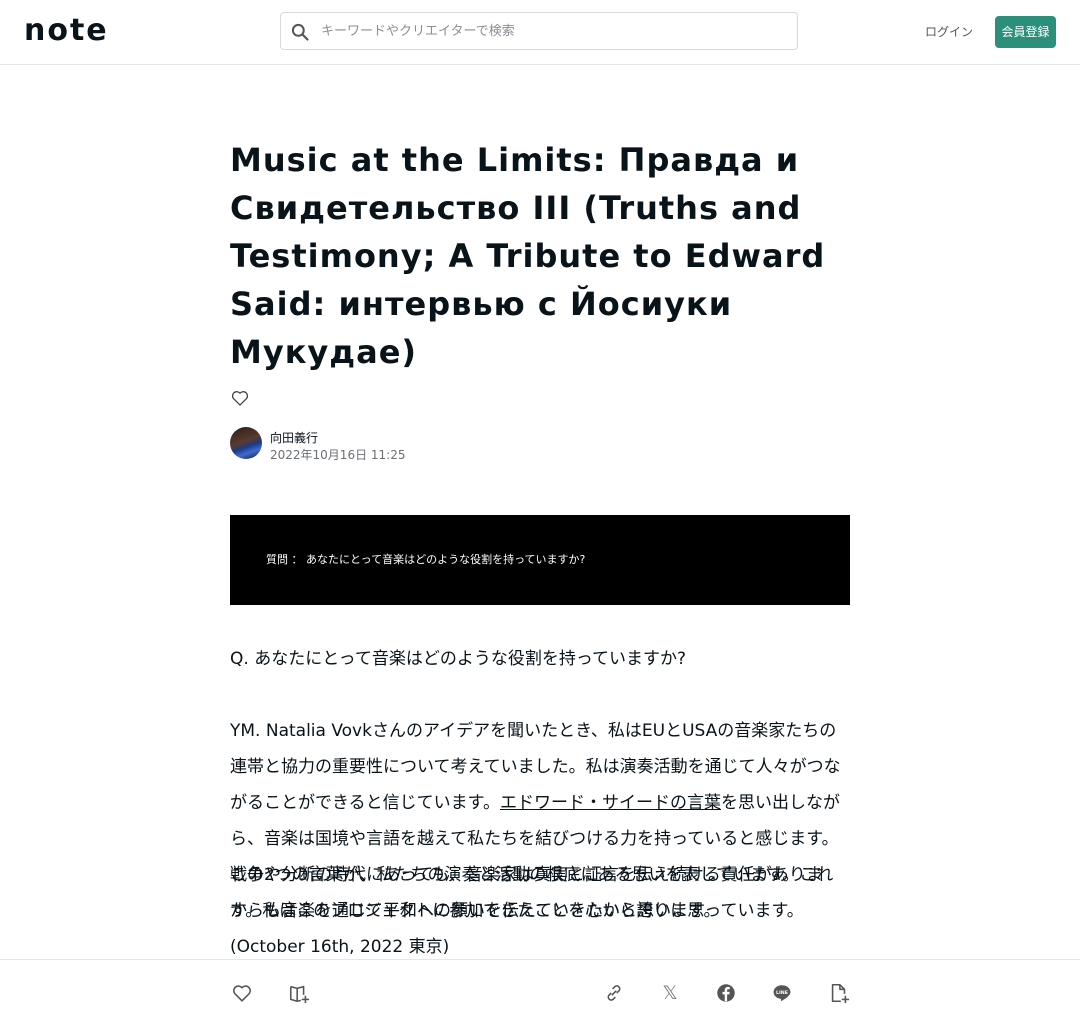 The image size is (1080, 1025). I want to click on banner-text: 質問 ： あなたにとって音楽はどのような役割を持っていますか?, so click(426, 559).